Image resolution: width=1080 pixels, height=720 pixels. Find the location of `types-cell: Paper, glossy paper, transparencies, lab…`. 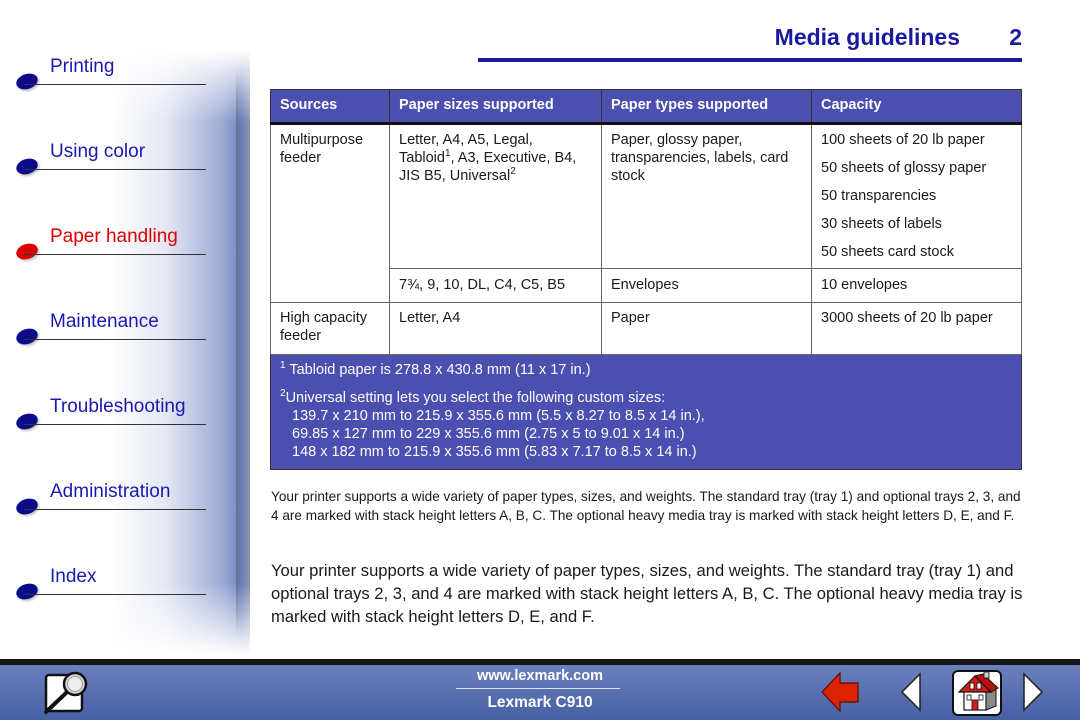

types-cell: Paper, glossy paper, transparencies, lab… is located at coordinates (706, 196).